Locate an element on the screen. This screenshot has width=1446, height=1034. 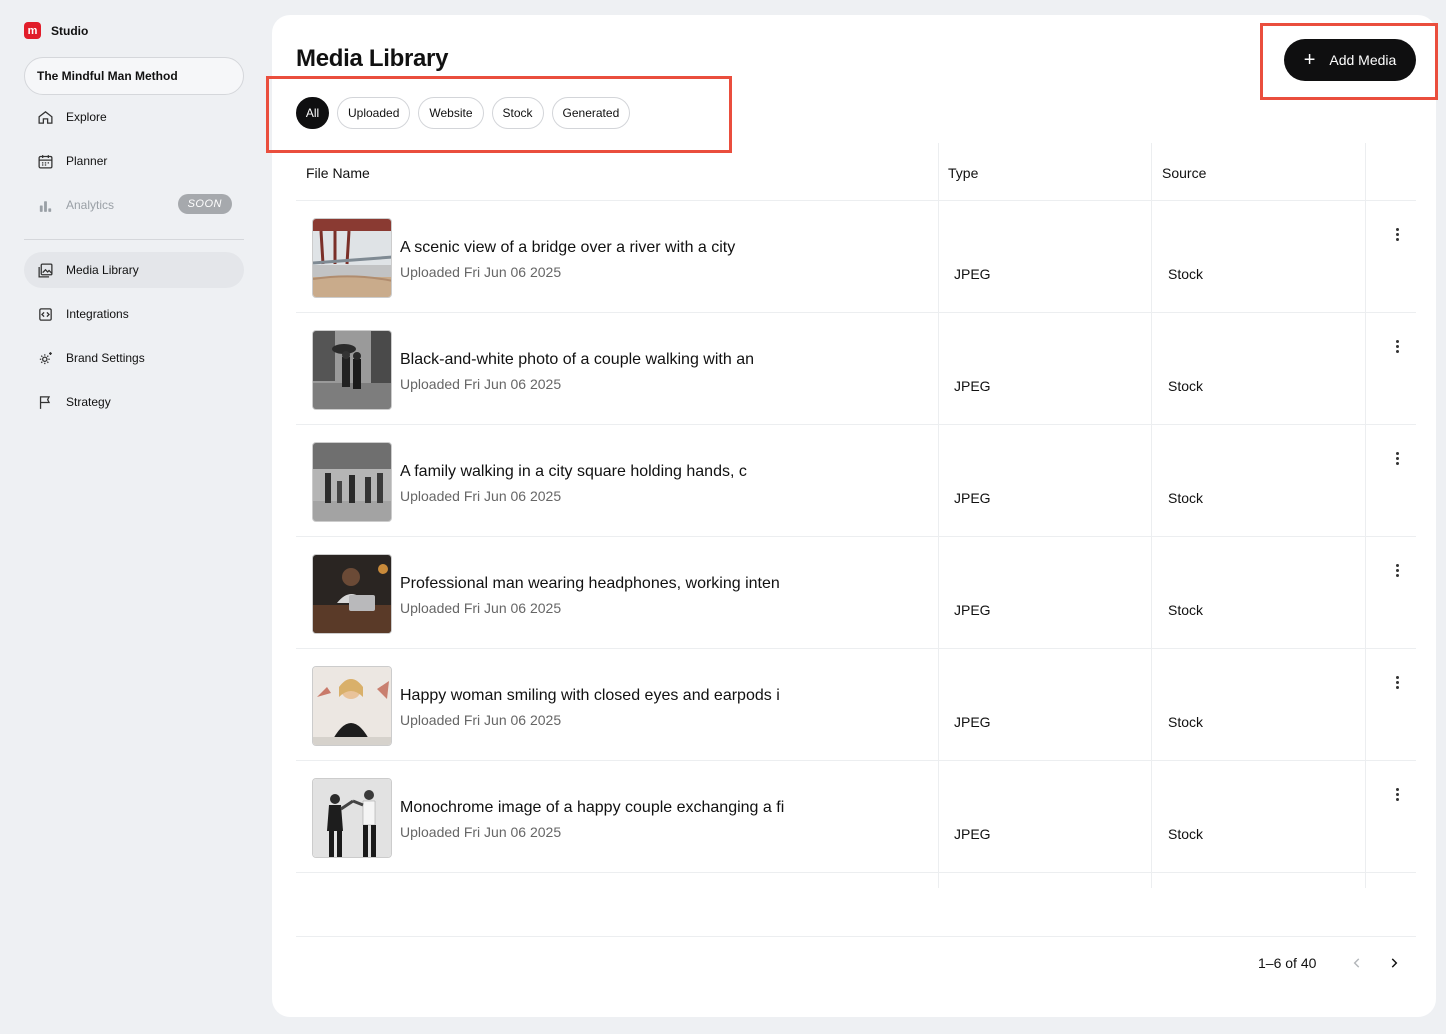
gear-sparkle-icon is located at coordinates (45, 358).